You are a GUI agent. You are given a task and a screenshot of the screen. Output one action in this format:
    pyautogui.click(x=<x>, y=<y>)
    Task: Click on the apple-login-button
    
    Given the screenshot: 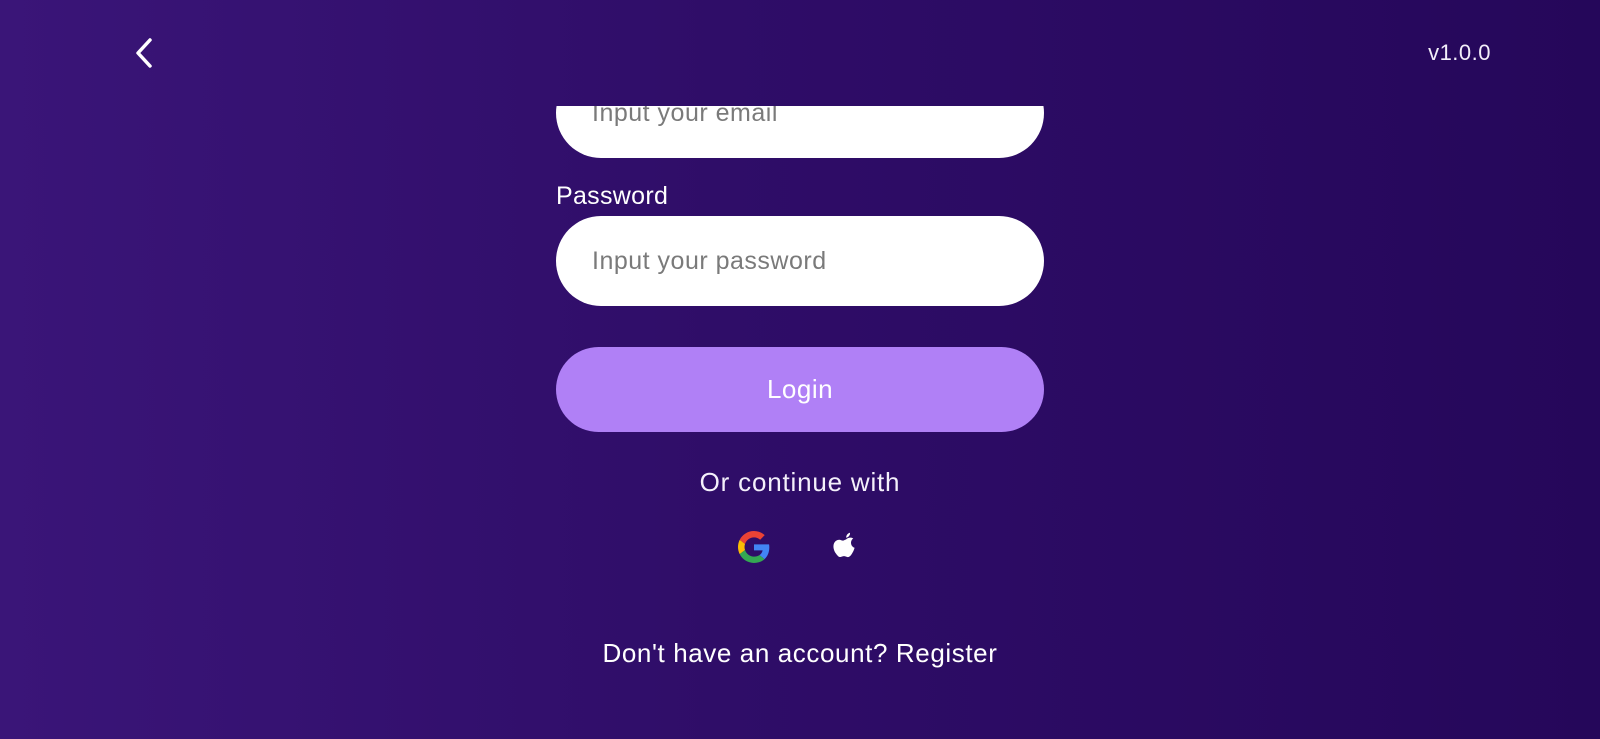 What is the action you would take?
    pyautogui.click(x=846, y=547)
    